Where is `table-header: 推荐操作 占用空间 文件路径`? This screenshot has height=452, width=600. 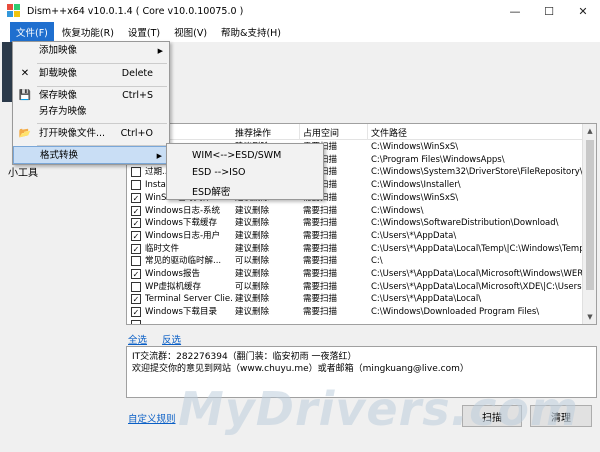
table-header: 推荐操作 占用空间 文件路径 is located at coordinates (361, 132).